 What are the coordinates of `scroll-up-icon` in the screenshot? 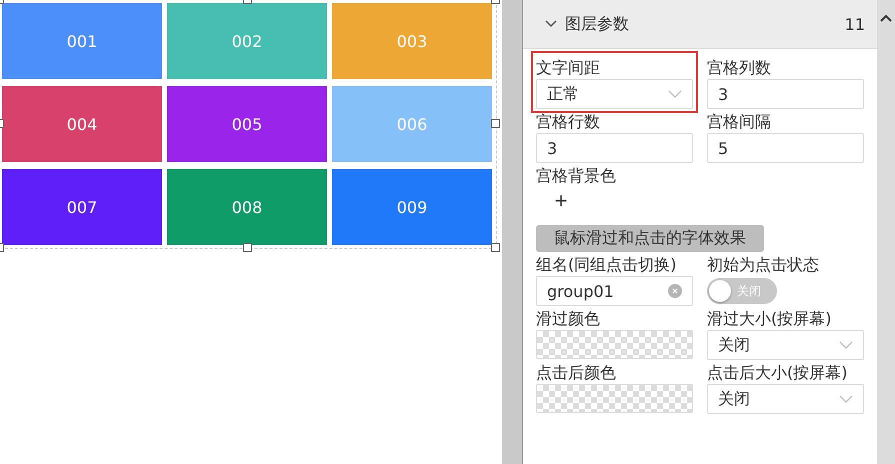 It's located at (886, 18).